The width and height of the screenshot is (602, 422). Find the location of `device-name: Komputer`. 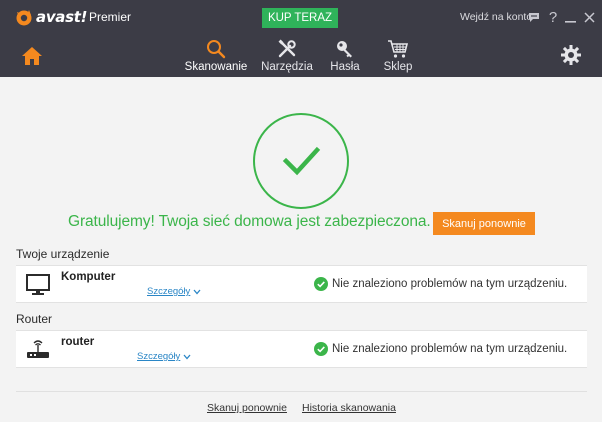

device-name: Komputer is located at coordinates (88, 277).